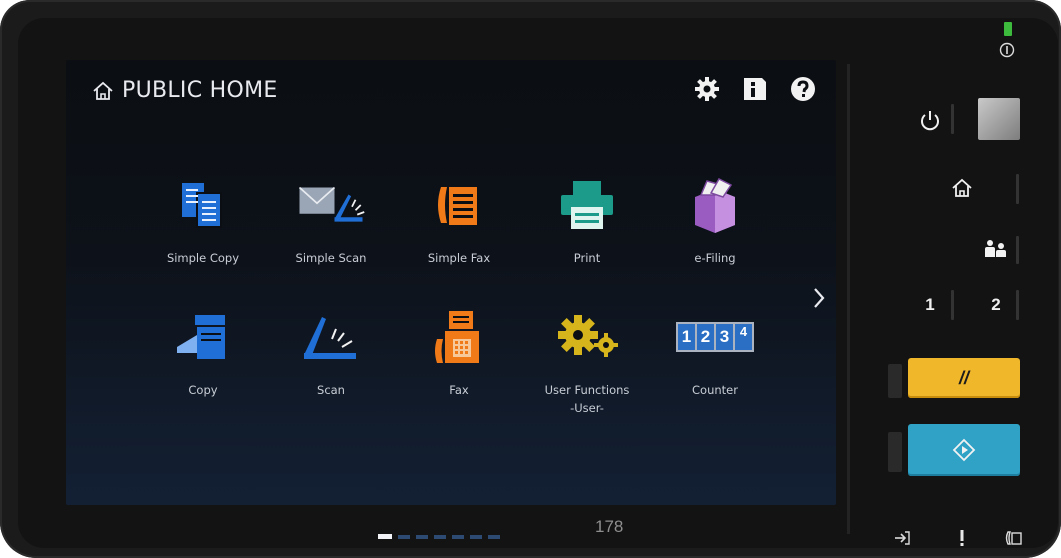 The height and width of the screenshot is (558, 1061). I want to click on tile-label-line2: -User-, so click(587, 408).